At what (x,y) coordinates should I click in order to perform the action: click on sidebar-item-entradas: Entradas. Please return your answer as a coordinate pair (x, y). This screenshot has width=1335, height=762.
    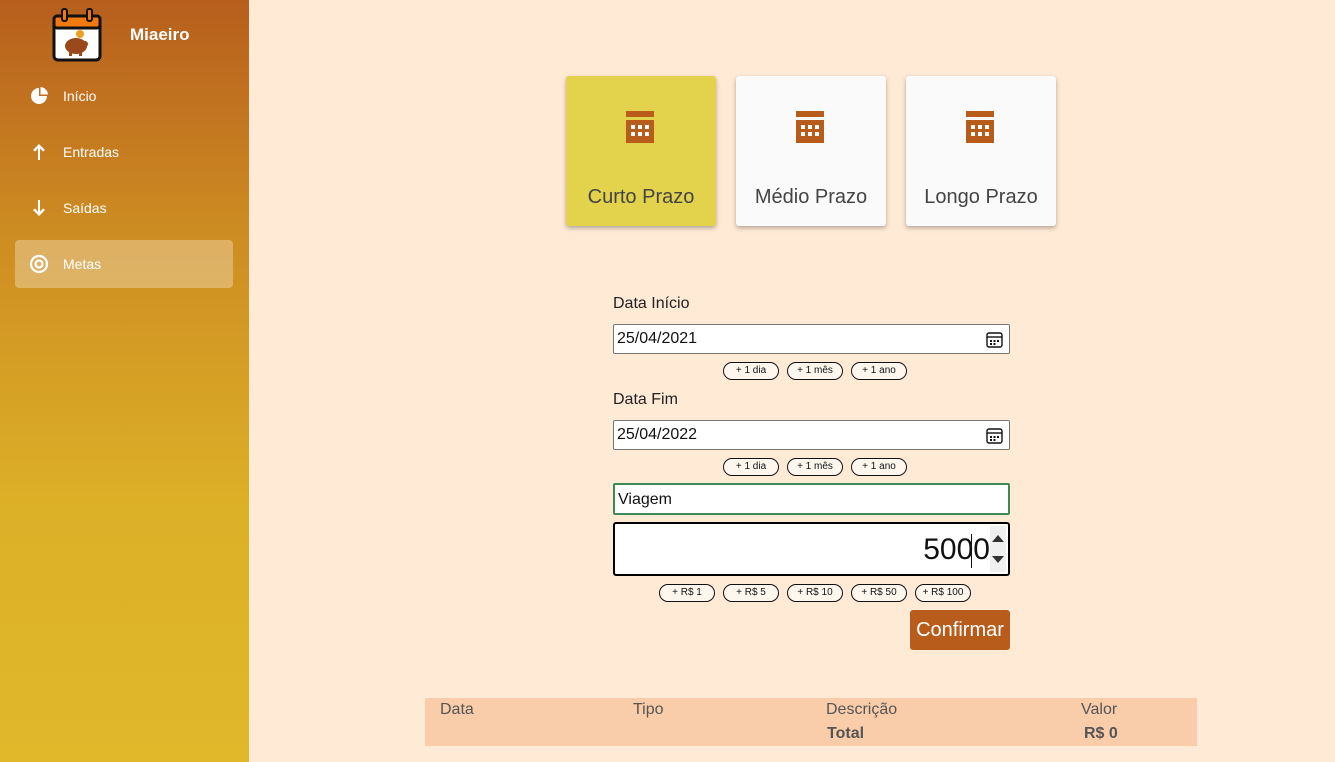
    Looking at the image, I should click on (124, 152).